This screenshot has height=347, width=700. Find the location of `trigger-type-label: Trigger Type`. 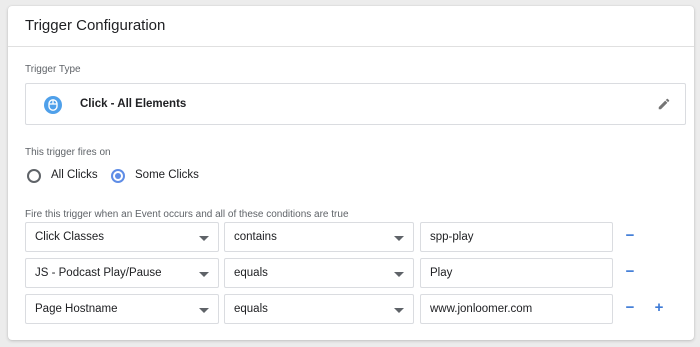

trigger-type-label: Trigger Type is located at coordinates (53, 69).